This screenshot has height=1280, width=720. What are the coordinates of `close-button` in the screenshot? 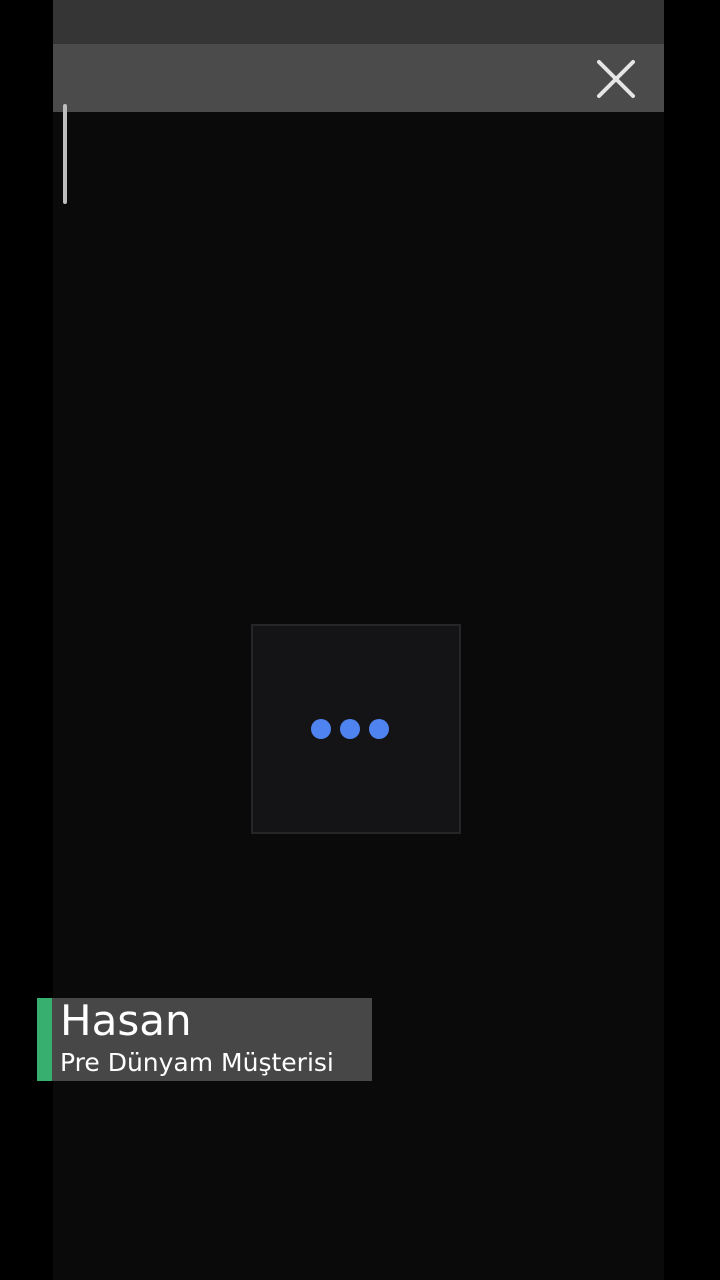 It's located at (616, 79).